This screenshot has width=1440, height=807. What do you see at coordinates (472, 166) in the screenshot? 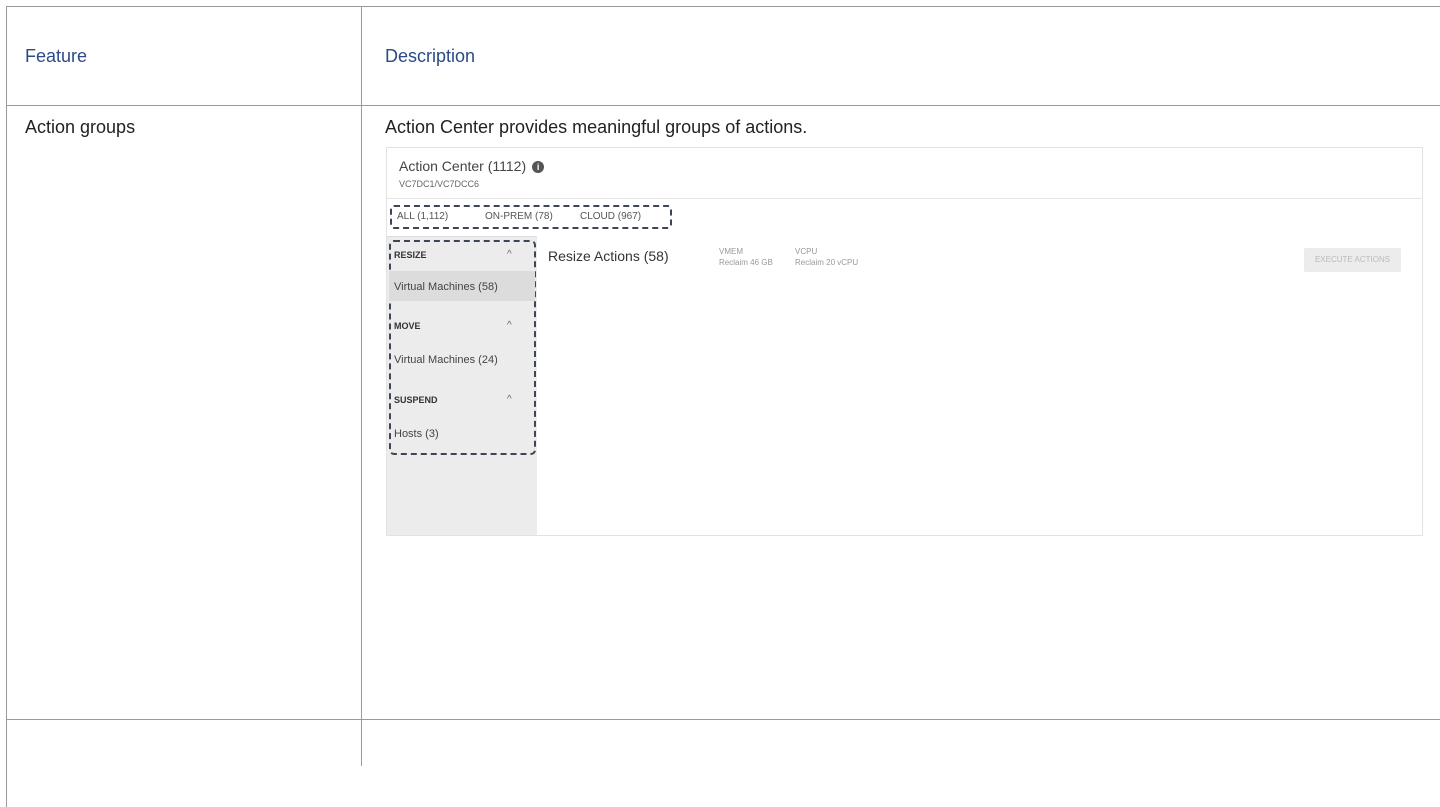
I see `action-center-title: Action Center (1112) i` at bounding box center [472, 166].